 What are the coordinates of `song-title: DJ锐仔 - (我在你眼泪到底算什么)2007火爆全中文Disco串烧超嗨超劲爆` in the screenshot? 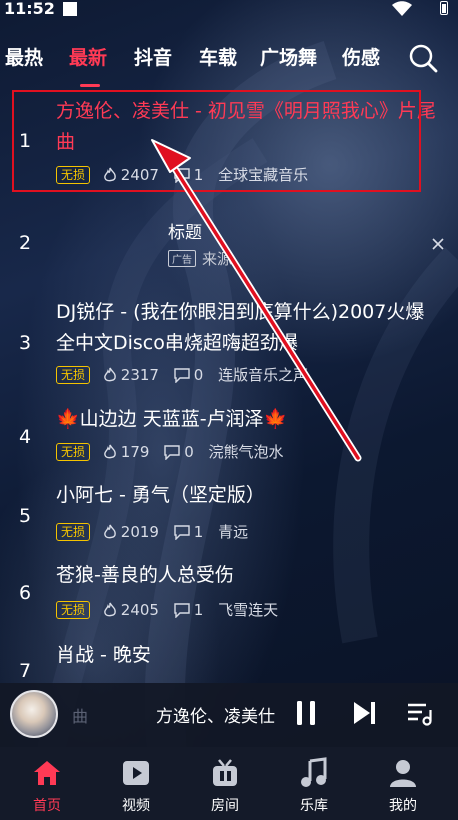 It's located at (240, 327).